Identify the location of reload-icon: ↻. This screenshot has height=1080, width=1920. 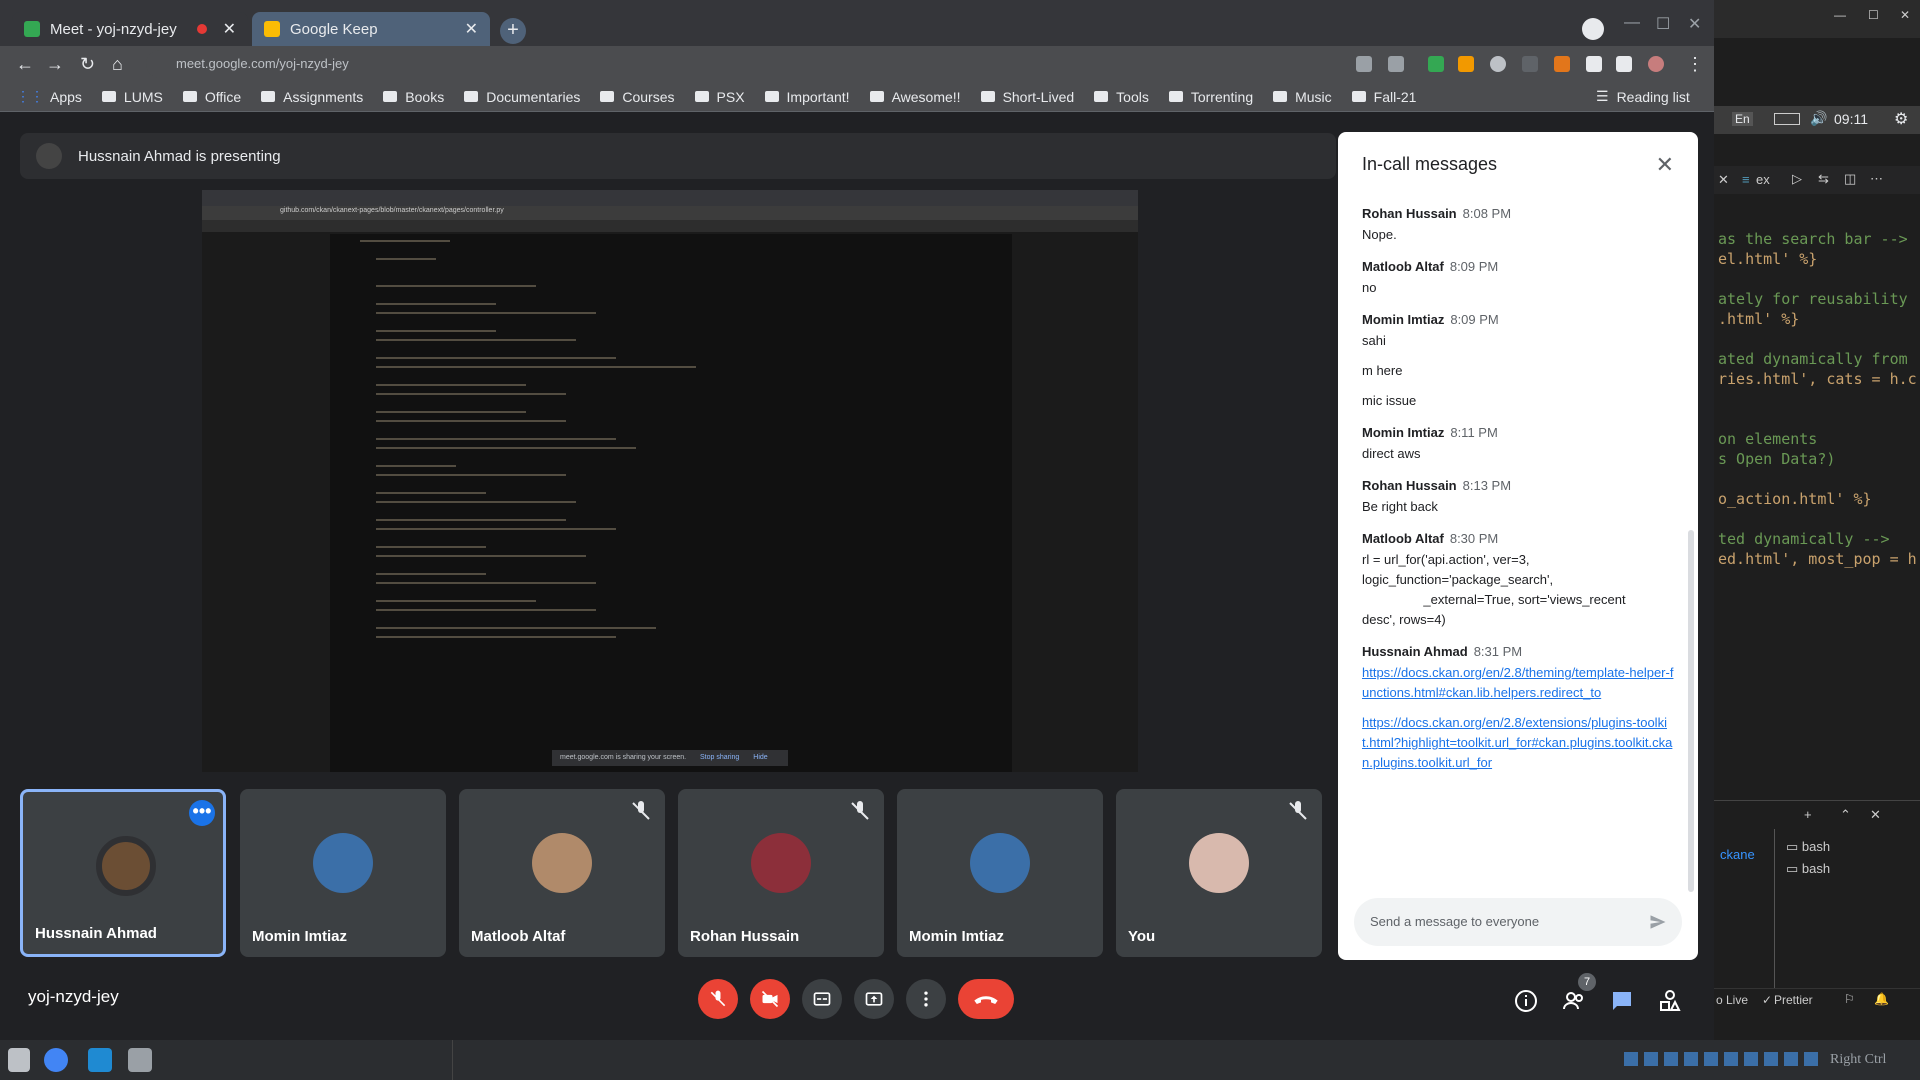
(87, 64).